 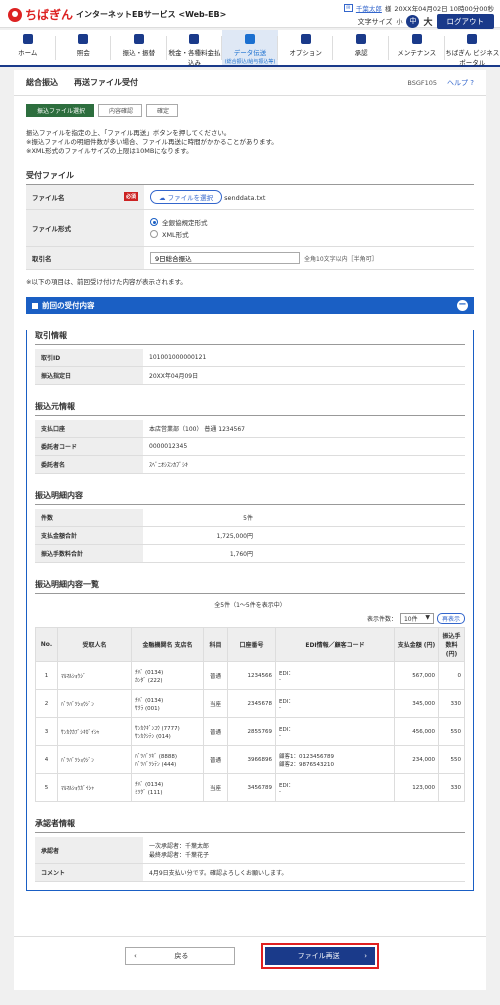 I want to click on edi-line: EDI：, so click(x=286, y=701).